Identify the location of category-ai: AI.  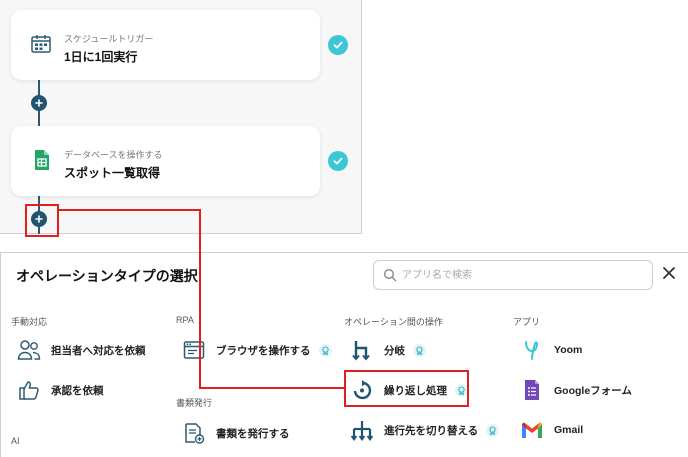
(15, 441).